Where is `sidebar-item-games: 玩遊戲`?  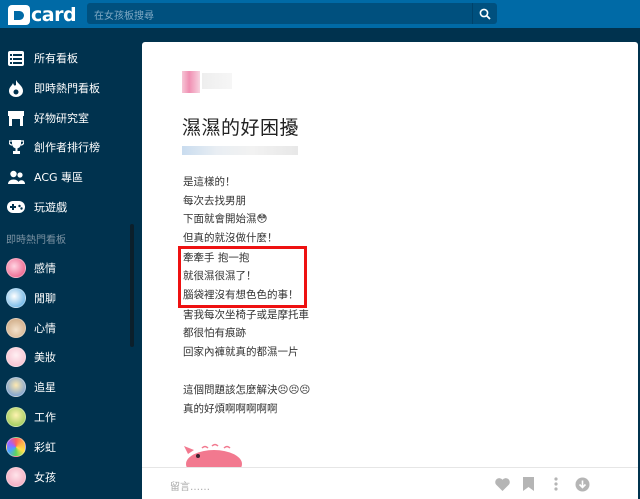
sidebar-item-games: 玩遊戲 is located at coordinates (65, 207).